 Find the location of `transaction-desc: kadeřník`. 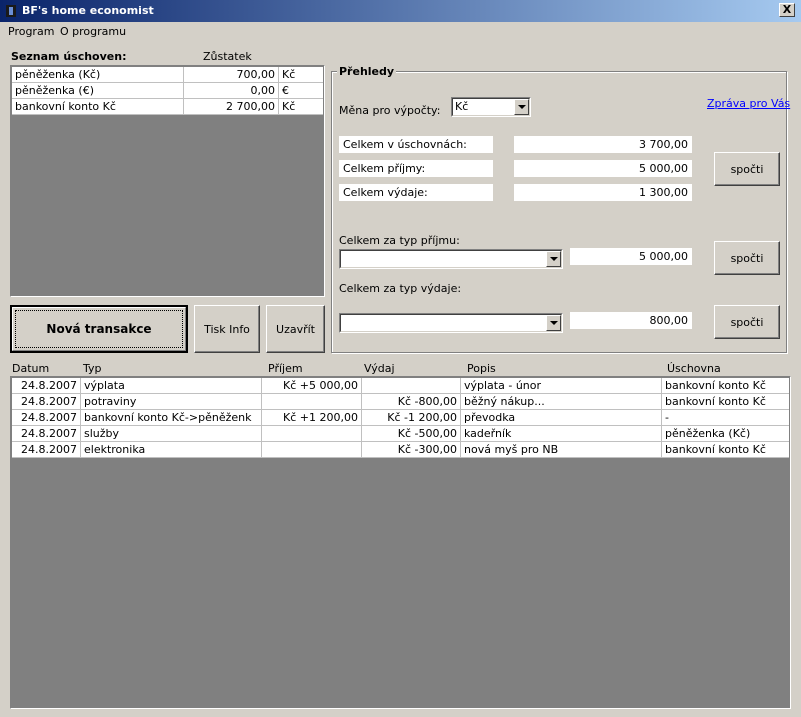

transaction-desc: kadeřník is located at coordinates (561, 434).